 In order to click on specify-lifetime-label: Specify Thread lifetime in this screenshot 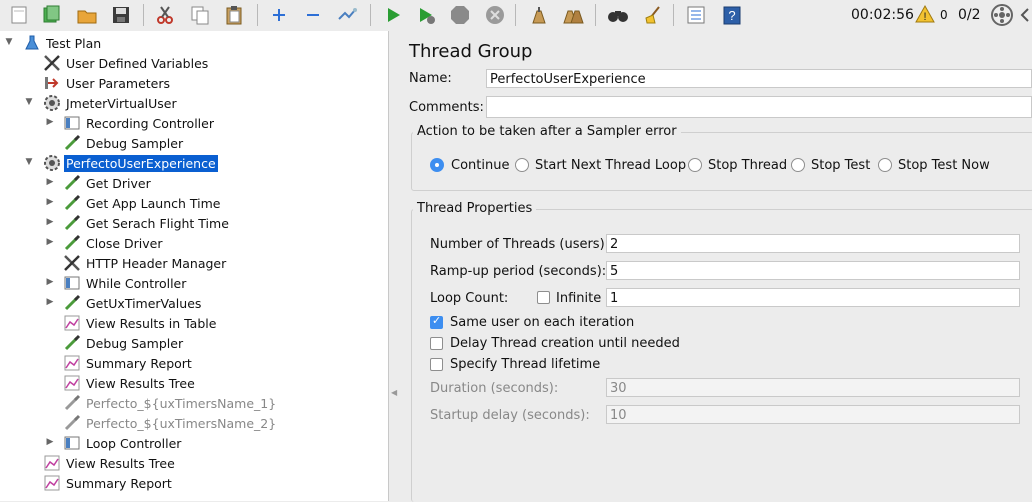, I will do `click(525, 364)`.